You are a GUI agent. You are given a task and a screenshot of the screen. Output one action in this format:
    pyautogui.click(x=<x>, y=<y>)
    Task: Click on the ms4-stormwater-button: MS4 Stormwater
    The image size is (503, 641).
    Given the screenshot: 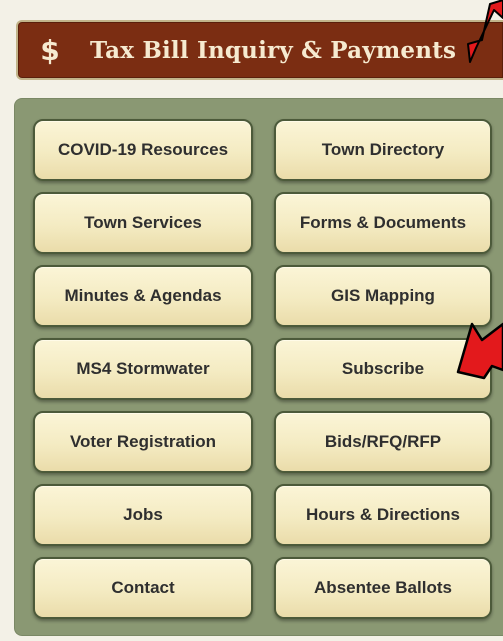 What is the action you would take?
    pyautogui.click(x=143, y=369)
    